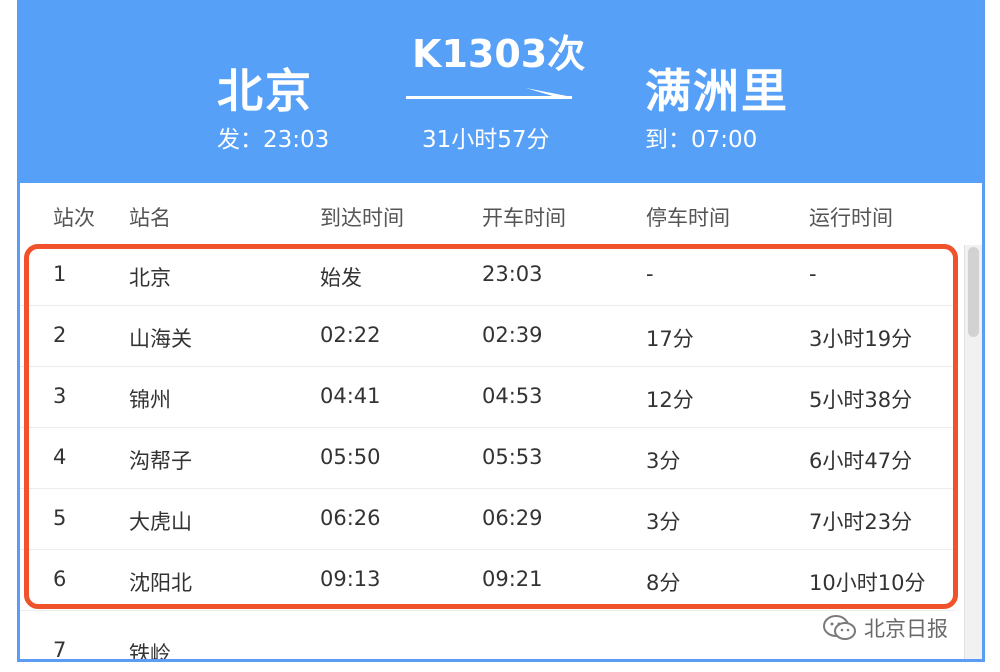 The height and width of the screenshot is (672, 1000). I want to click on station-name: 沈阳北, so click(160, 583).